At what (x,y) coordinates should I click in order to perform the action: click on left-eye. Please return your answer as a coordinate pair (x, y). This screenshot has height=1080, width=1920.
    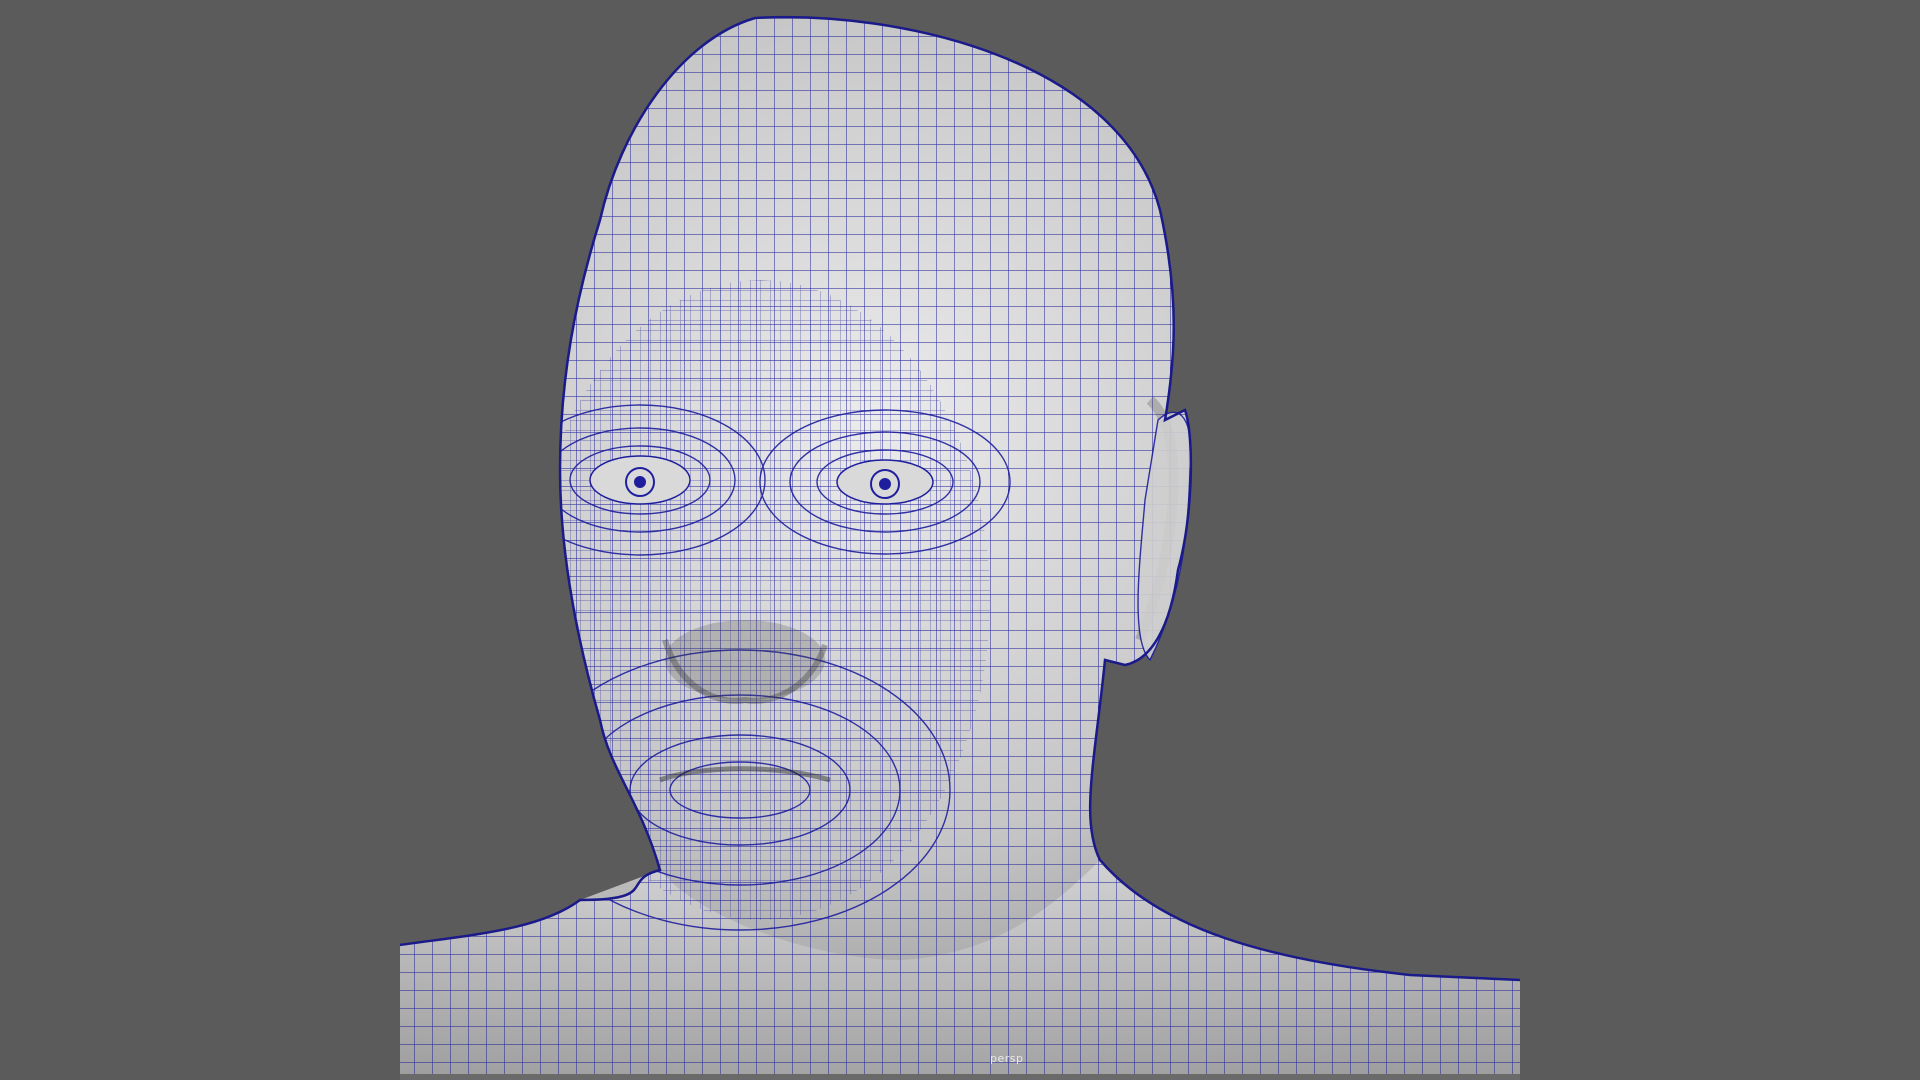
    Looking at the image, I should click on (640, 480).